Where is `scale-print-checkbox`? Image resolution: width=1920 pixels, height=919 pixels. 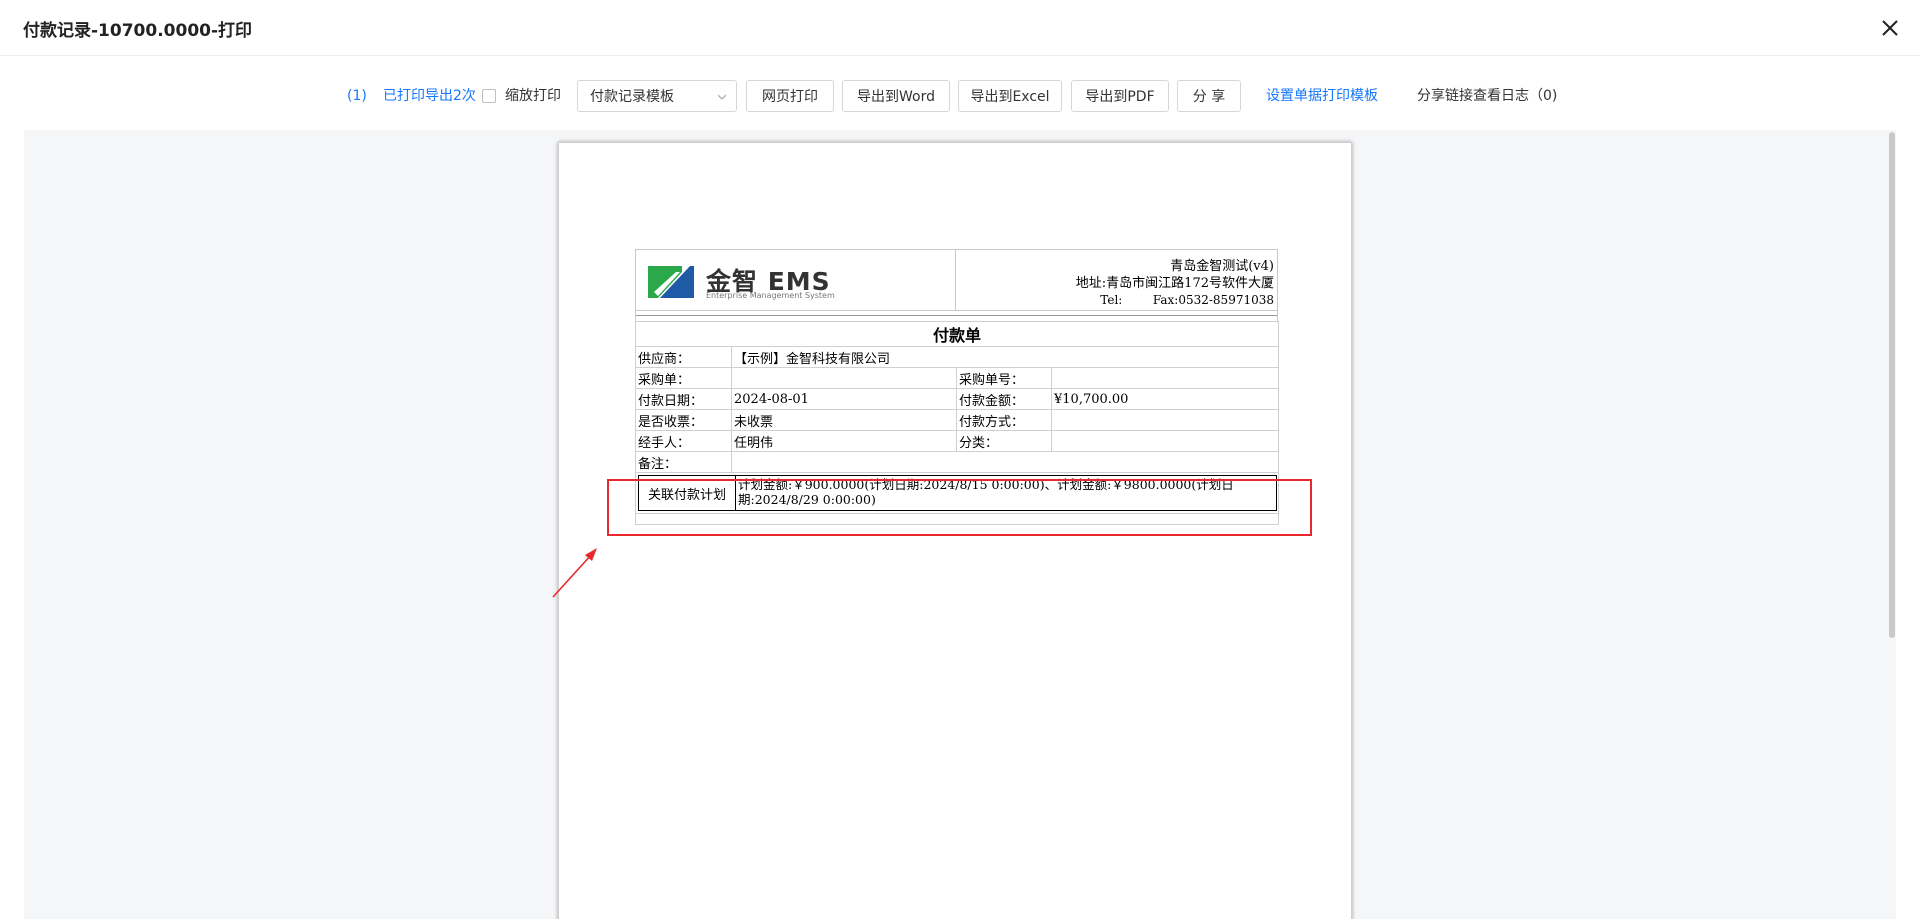
scale-print-checkbox is located at coordinates (489, 96).